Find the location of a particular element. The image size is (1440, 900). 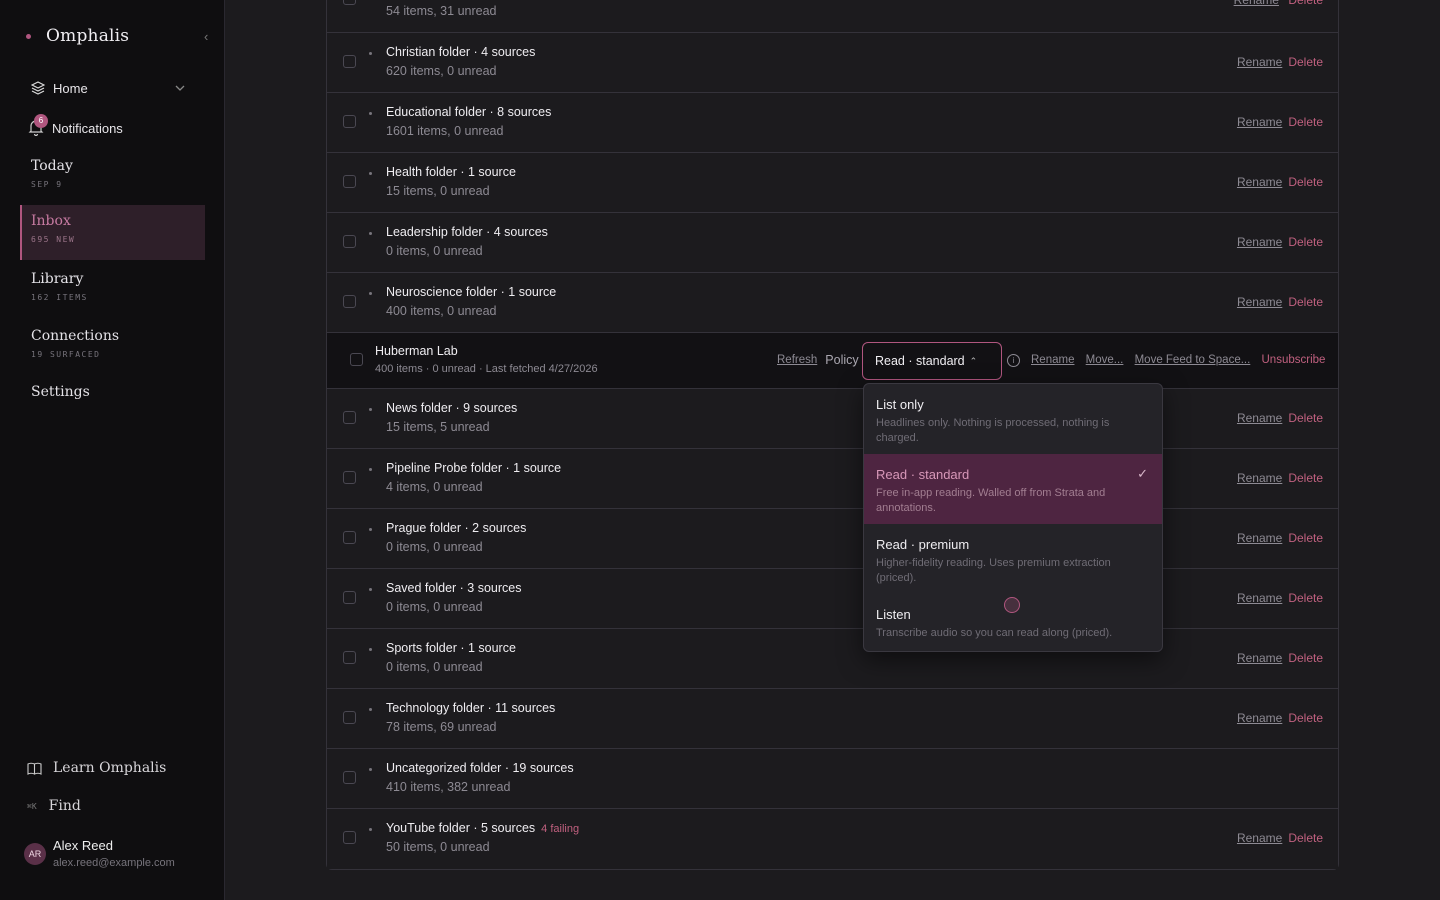

unsubscribe-link: Unsubscribe is located at coordinates (1294, 360).